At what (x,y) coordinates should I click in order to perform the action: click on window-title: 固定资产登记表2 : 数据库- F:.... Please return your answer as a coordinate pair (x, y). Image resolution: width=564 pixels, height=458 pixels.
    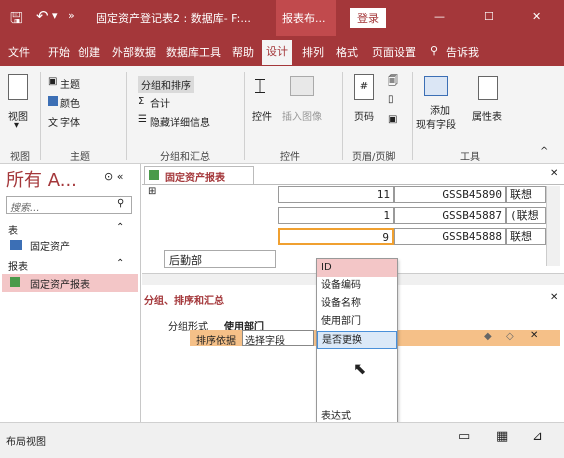
    Looking at the image, I should click on (173, 18).